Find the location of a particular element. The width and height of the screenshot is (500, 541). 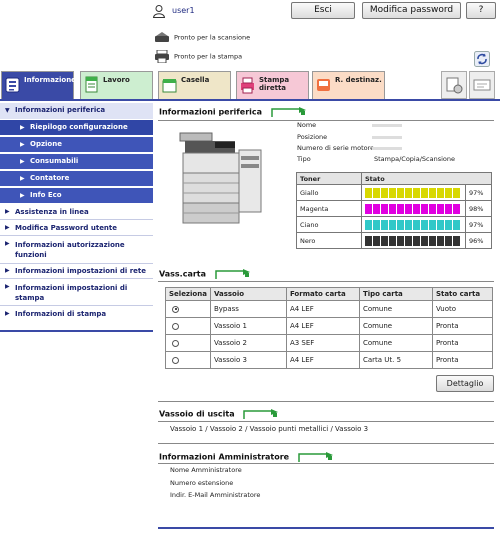

device-name-label: Nome is located at coordinates (307, 125).